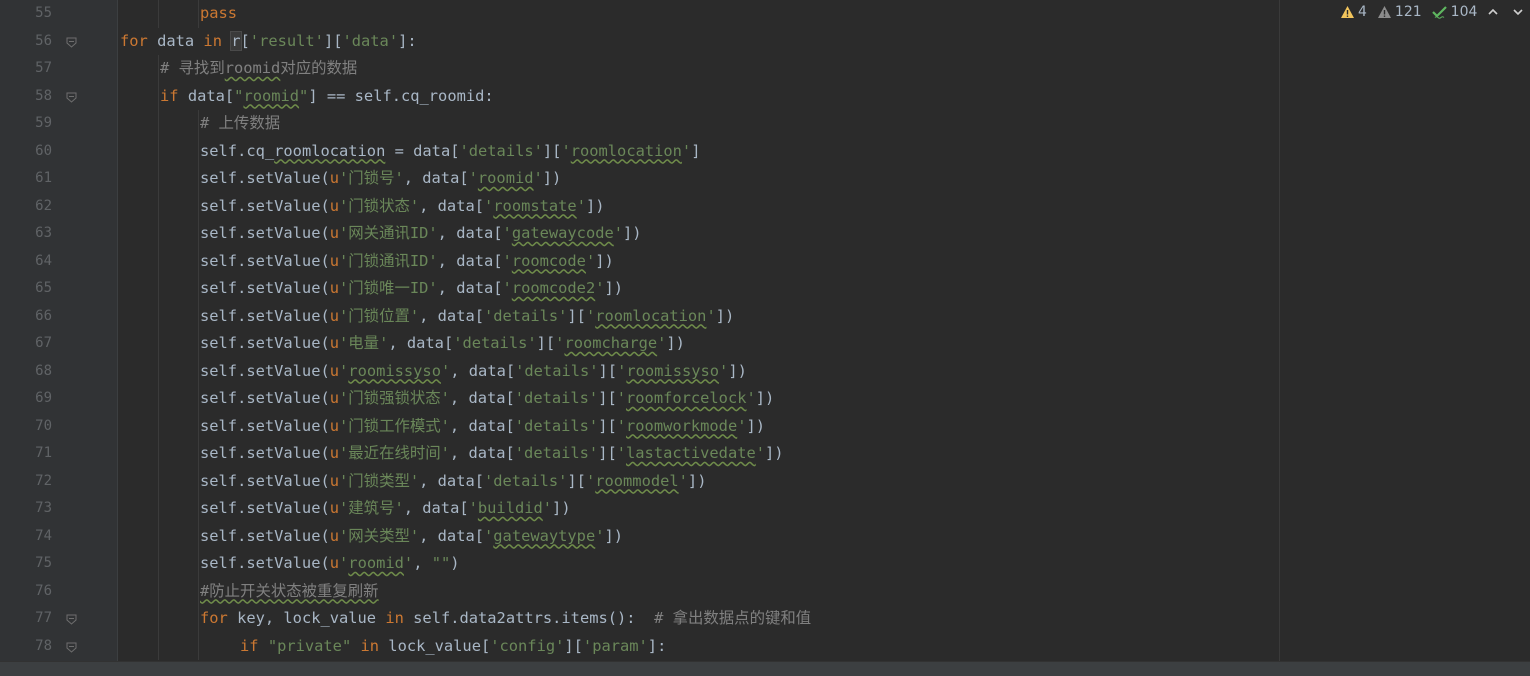  I want to click on code-text: self.setValue(u'建筑号', data['buildid']), so click(385, 509).